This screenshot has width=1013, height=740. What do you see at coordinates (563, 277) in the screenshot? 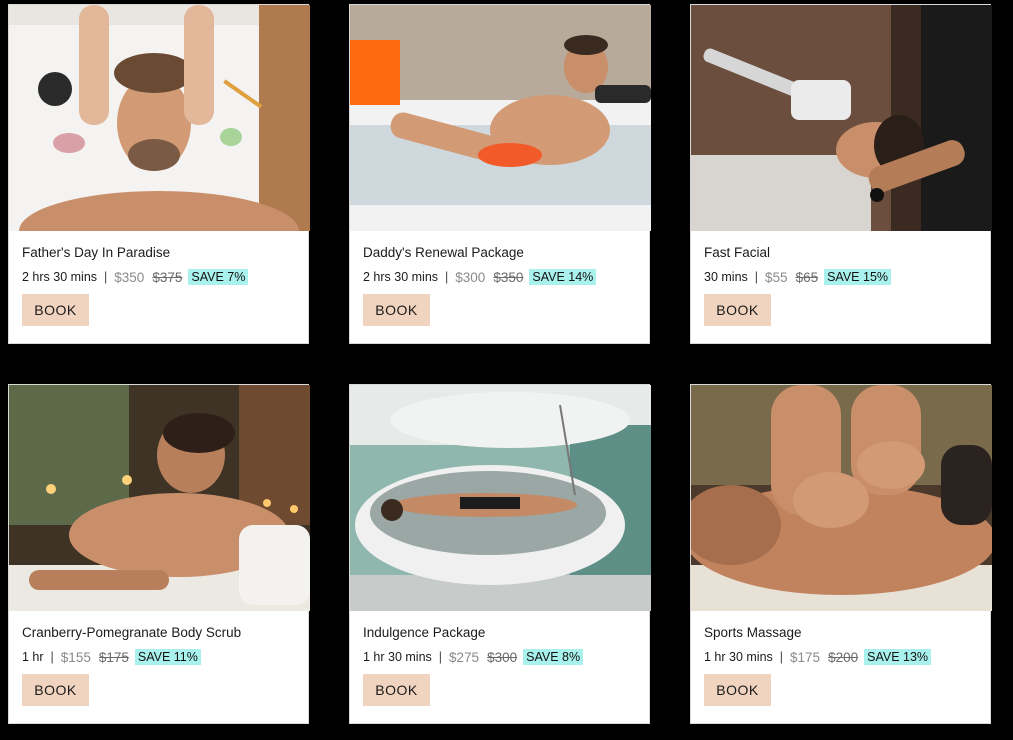
I see `save-badge: SAVE 14%` at bounding box center [563, 277].